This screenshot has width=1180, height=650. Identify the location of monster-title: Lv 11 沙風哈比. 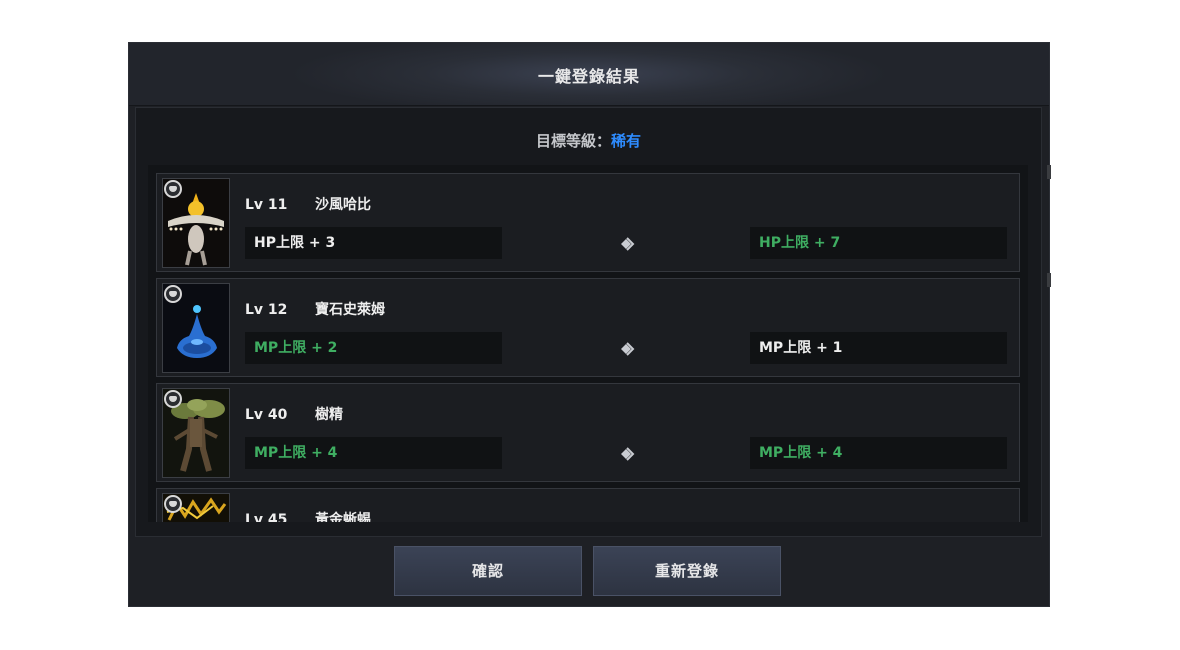
(308, 204).